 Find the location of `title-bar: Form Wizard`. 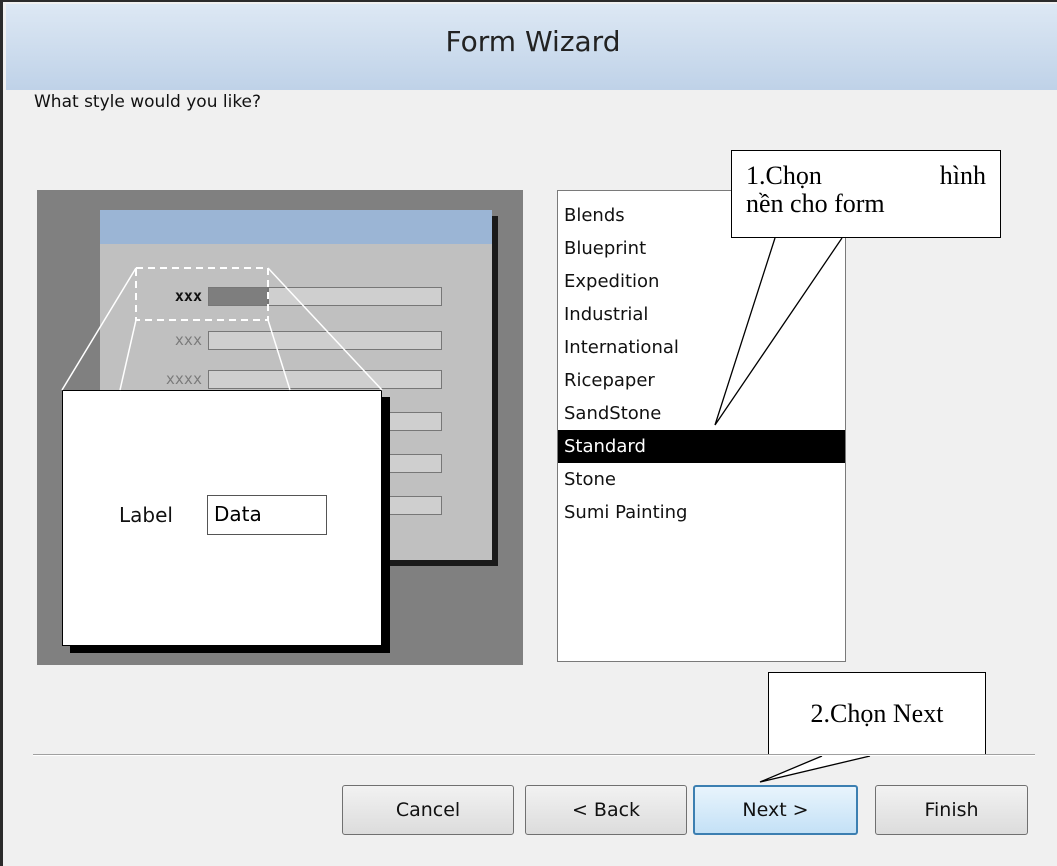

title-bar: Form Wizard is located at coordinates (531, 47).